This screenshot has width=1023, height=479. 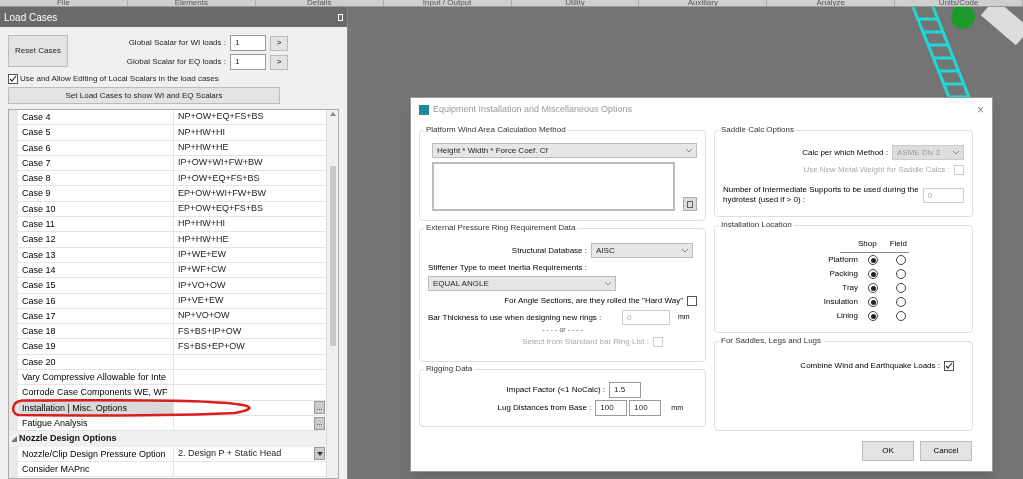 What do you see at coordinates (96, 453) in the screenshot?
I see `property-name: Nozzle/Clip Design Pressure Option` at bounding box center [96, 453].